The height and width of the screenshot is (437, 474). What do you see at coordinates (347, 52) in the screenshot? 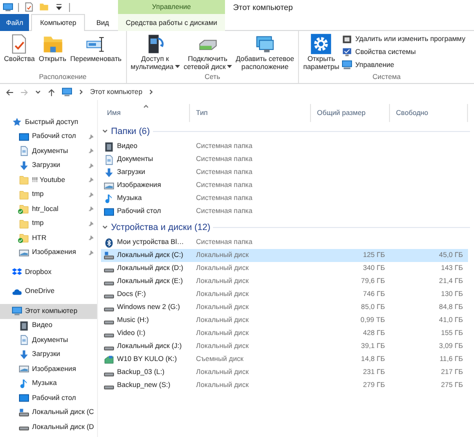
I see `monitor-check-icon` at bounding box center [347, 52].